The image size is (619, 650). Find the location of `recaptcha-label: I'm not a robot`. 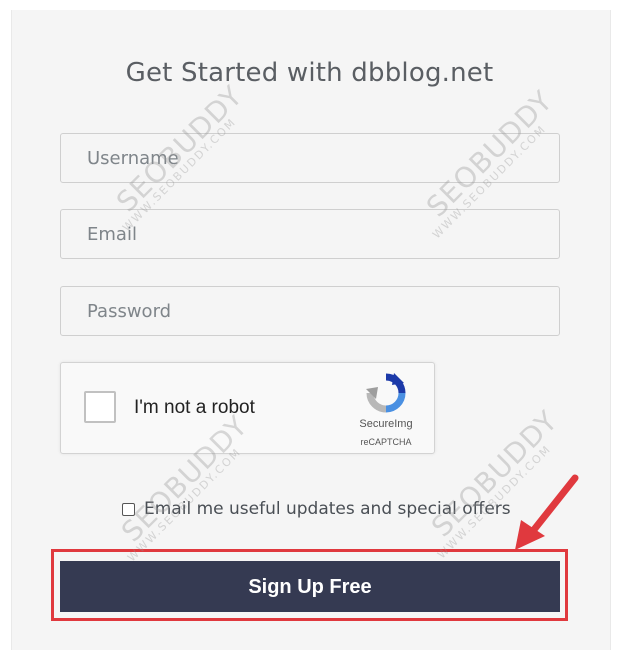

recaptcha-label: I'm not a robot is located at coordinates (194, 407).